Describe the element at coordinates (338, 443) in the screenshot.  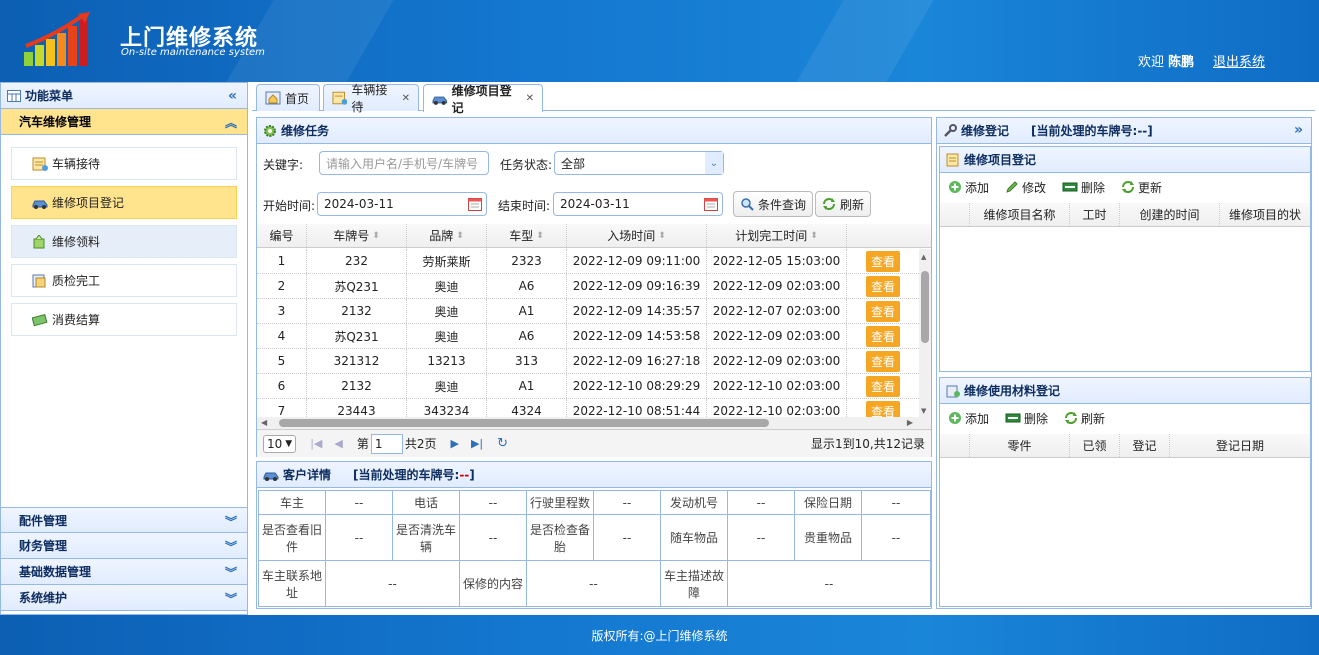
I see `prev-page-icon: ◀` at that location.